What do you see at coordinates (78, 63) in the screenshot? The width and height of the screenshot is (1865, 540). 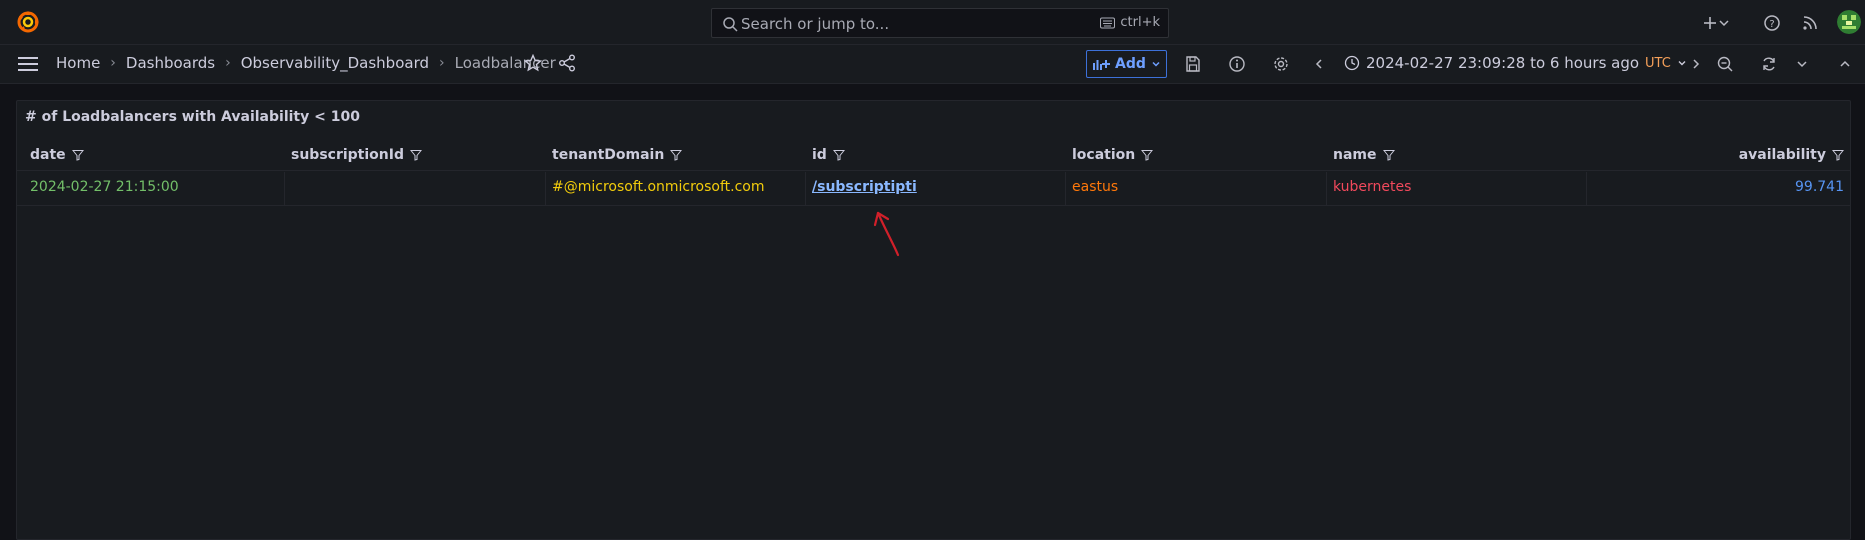 I see `breadcrumb-home: Home` at bounding box center [78, 63].